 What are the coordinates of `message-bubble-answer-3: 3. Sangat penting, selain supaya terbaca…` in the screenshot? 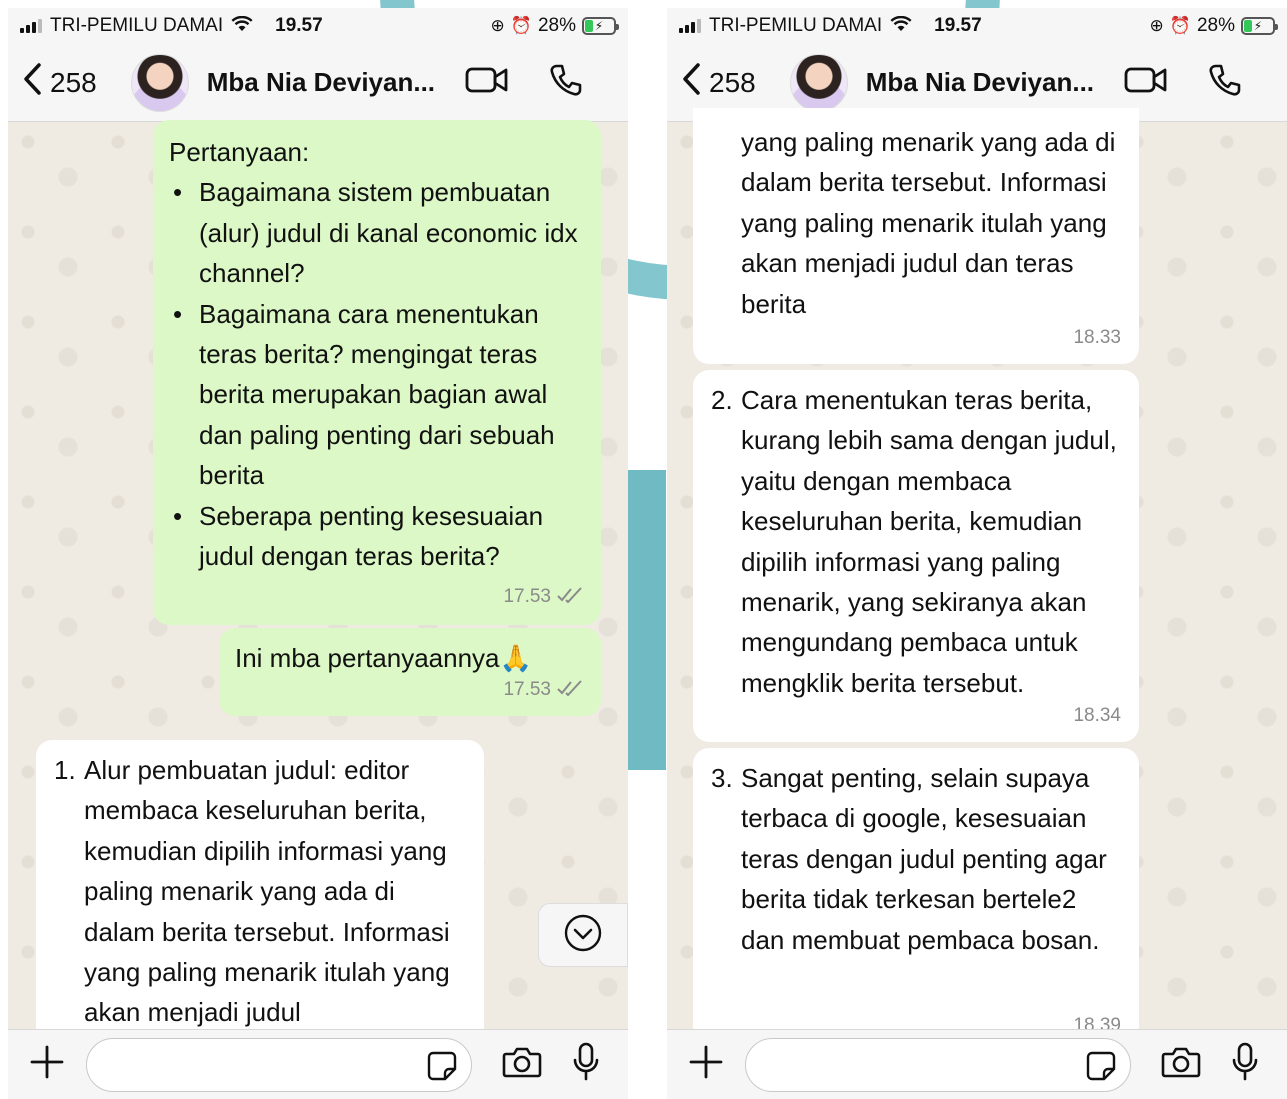 It's located at (916, 898).